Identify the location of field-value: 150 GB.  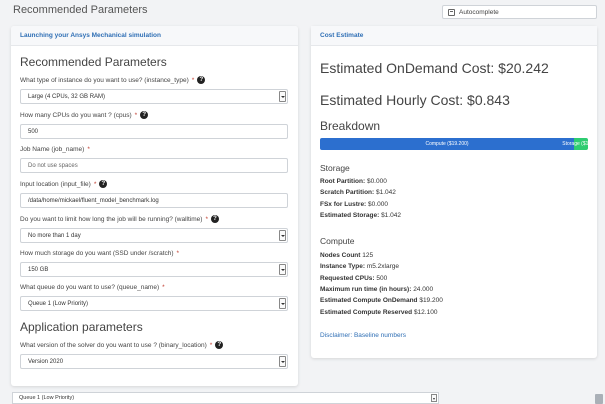
(38, 269).